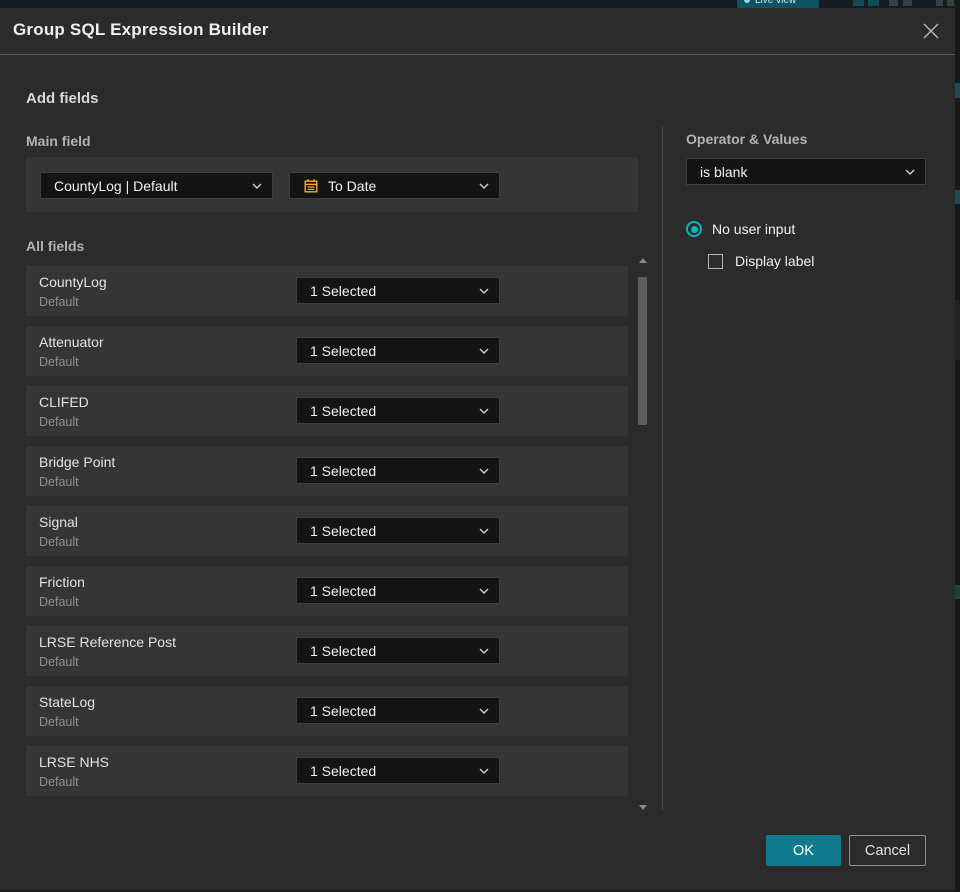 Image resolution: width=960 pixels, height=892 pixels. I want to click on close-icon, so click(931, 31).